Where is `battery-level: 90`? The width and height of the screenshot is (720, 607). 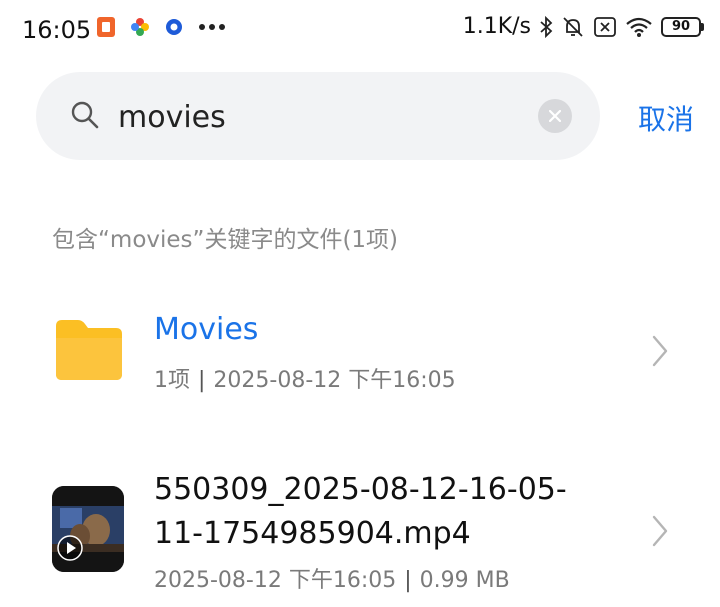 battery-level: 90 is located at coordinates (681, 26).